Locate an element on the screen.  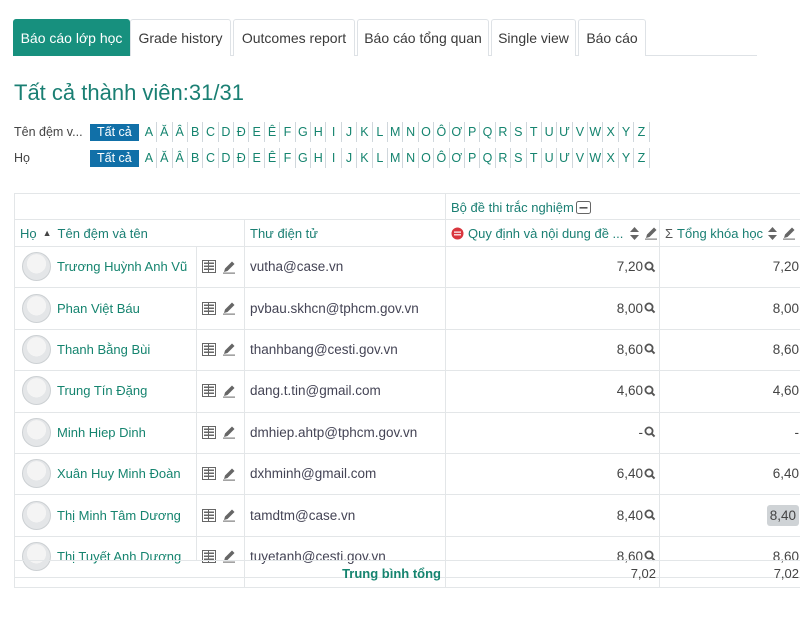
lastname-initial-30: X is located at coordinates (611, 158).